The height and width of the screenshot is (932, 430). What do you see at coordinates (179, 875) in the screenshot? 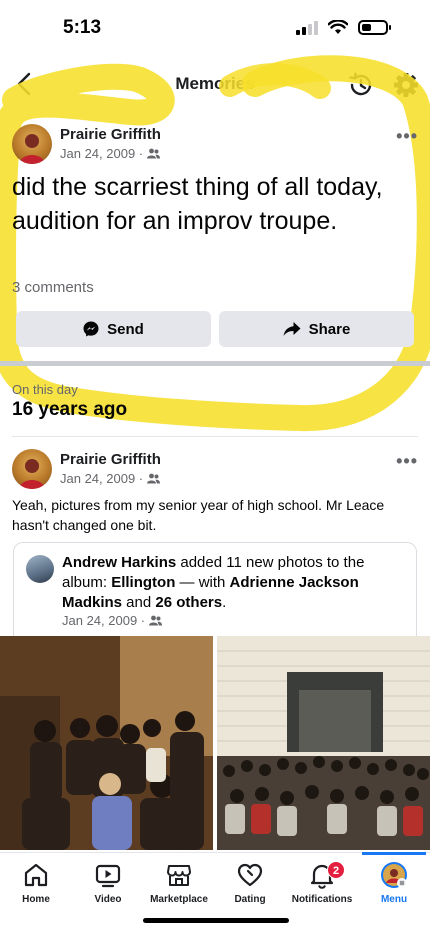
I see `marketplace-icon` at bounding box center [179, 875].